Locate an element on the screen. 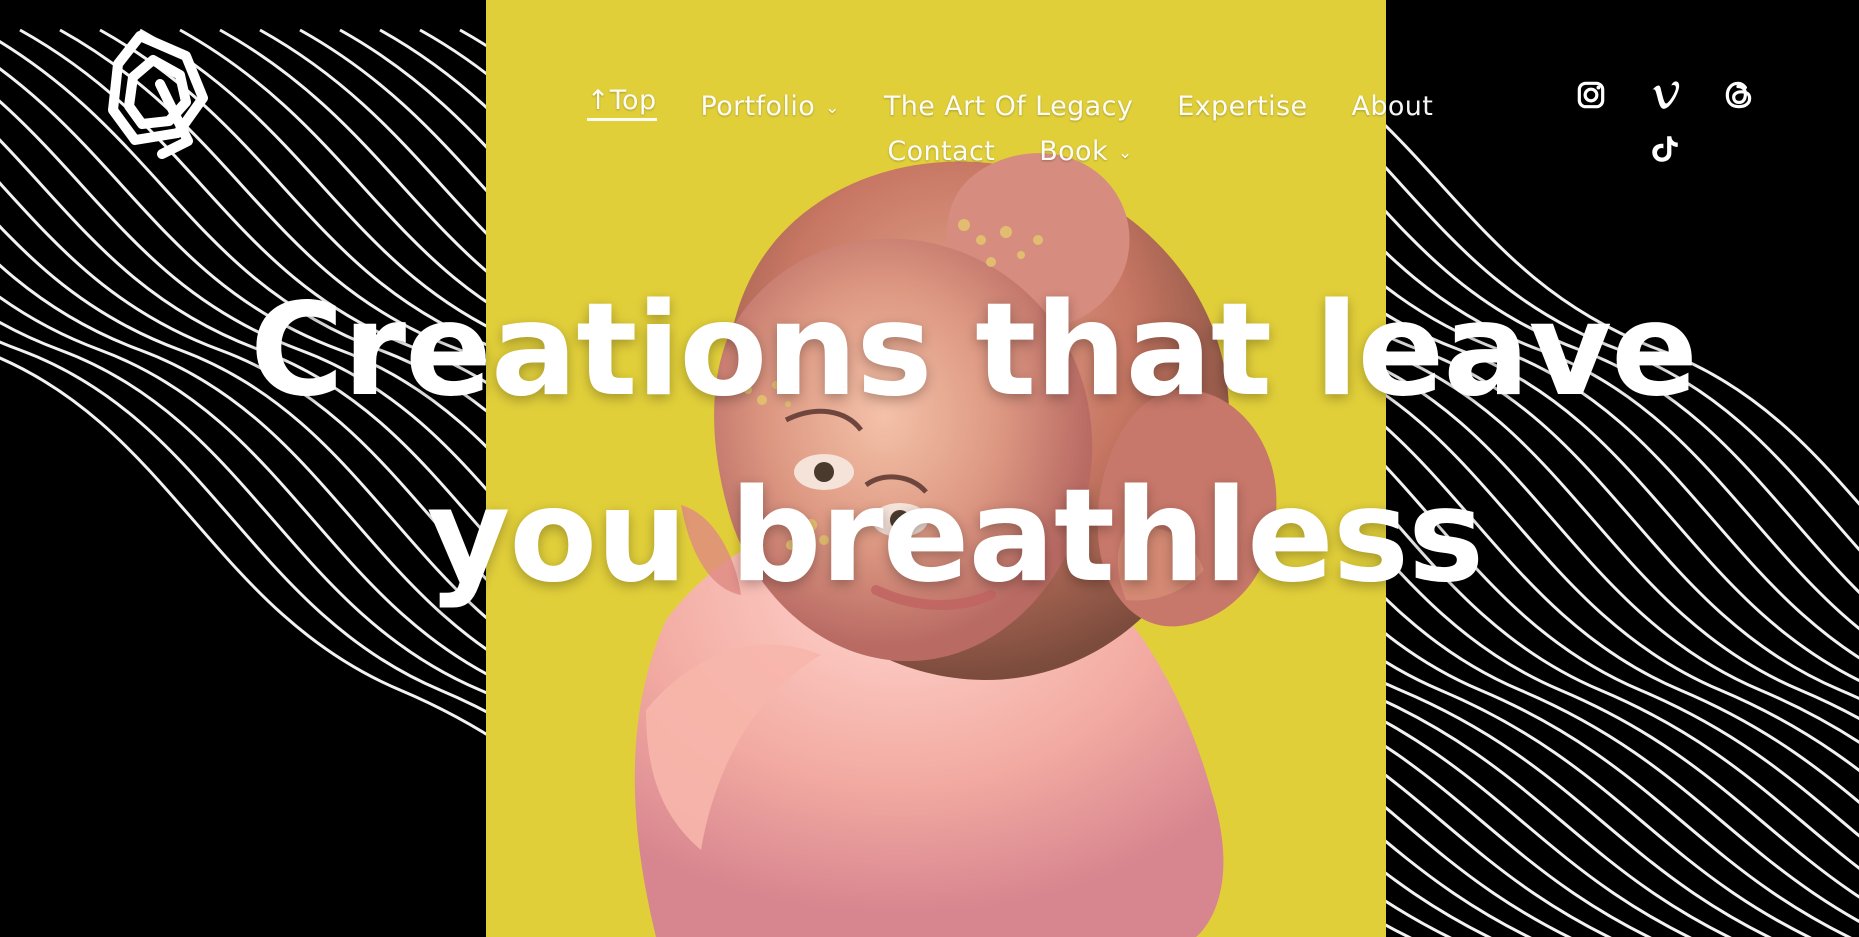  nav-contact: Contact is located at coordinates (941, 151).